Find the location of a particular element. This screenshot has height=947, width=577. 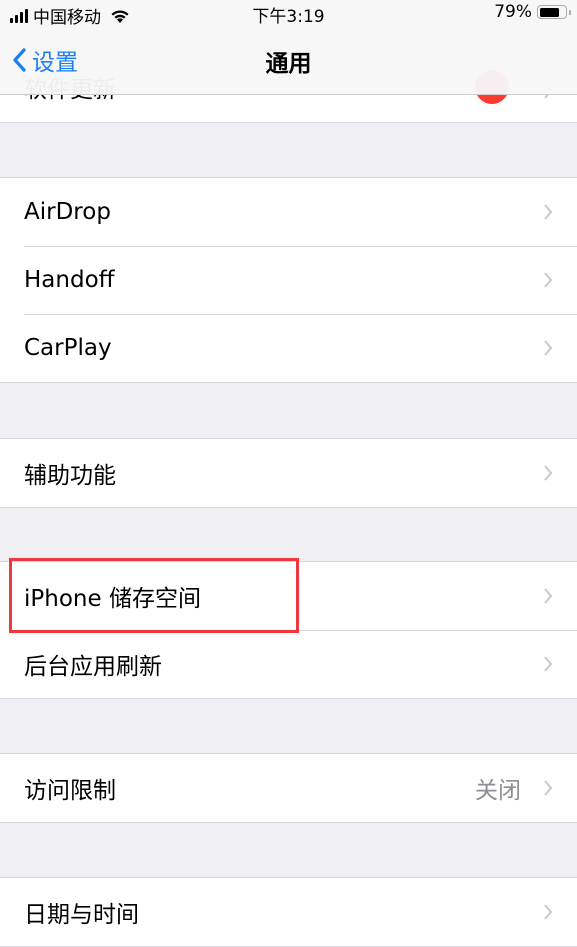

group-restrictions: 访问限制 关闭 is located at coordinates (288, 788).